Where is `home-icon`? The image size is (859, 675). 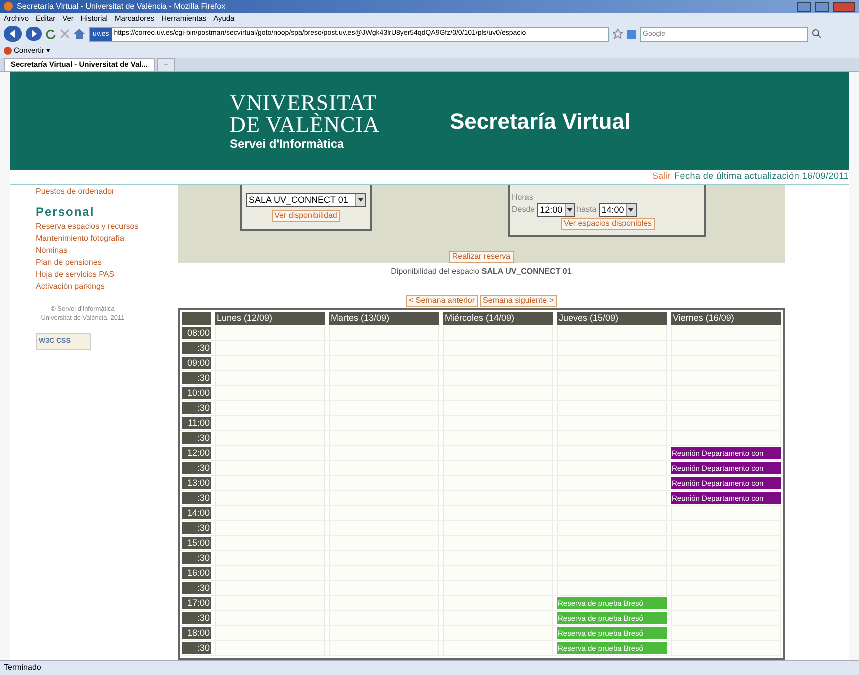 home-icon is located at coordinates (79, 34).